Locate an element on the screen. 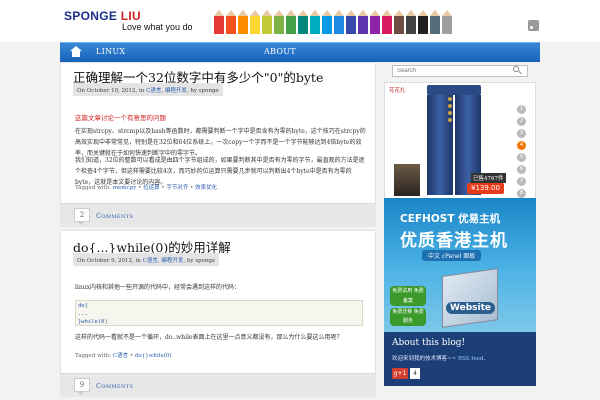 Image resolution: width=600 pixels, height=400 pixels. logo-text: SPONGE LIU is located at coordinates (128, 16).